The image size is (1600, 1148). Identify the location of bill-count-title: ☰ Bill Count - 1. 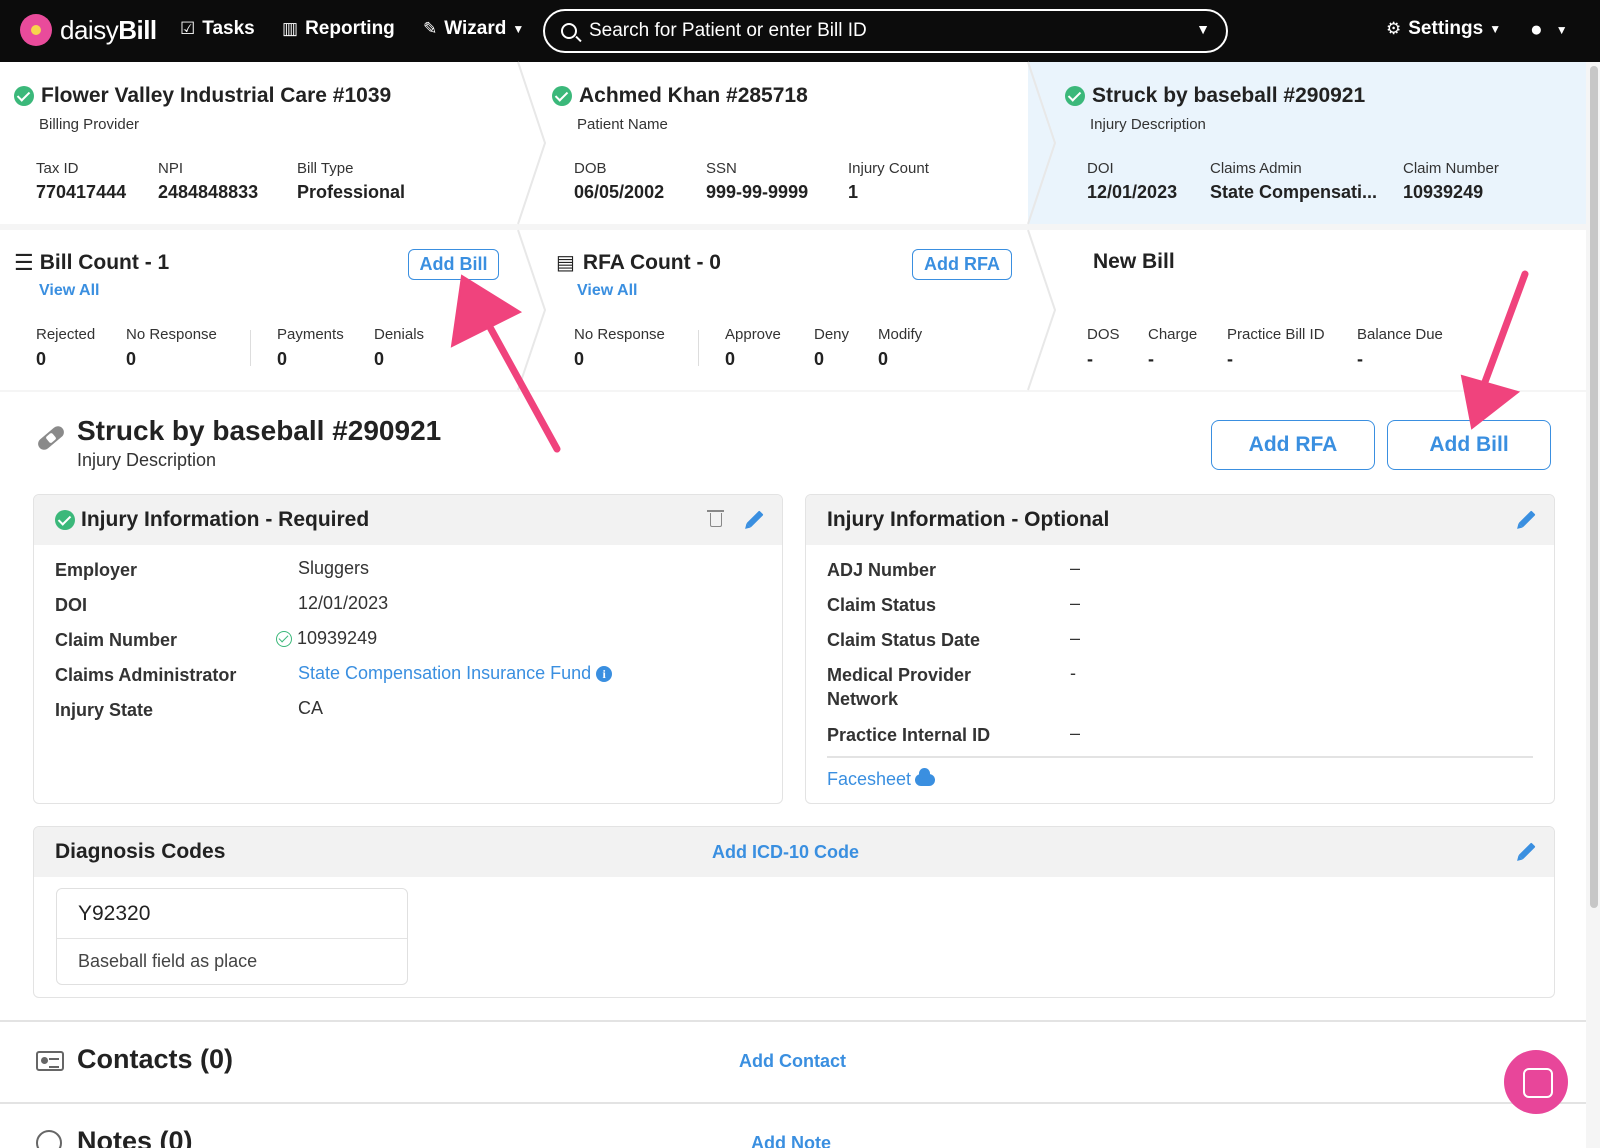
(91, 263).